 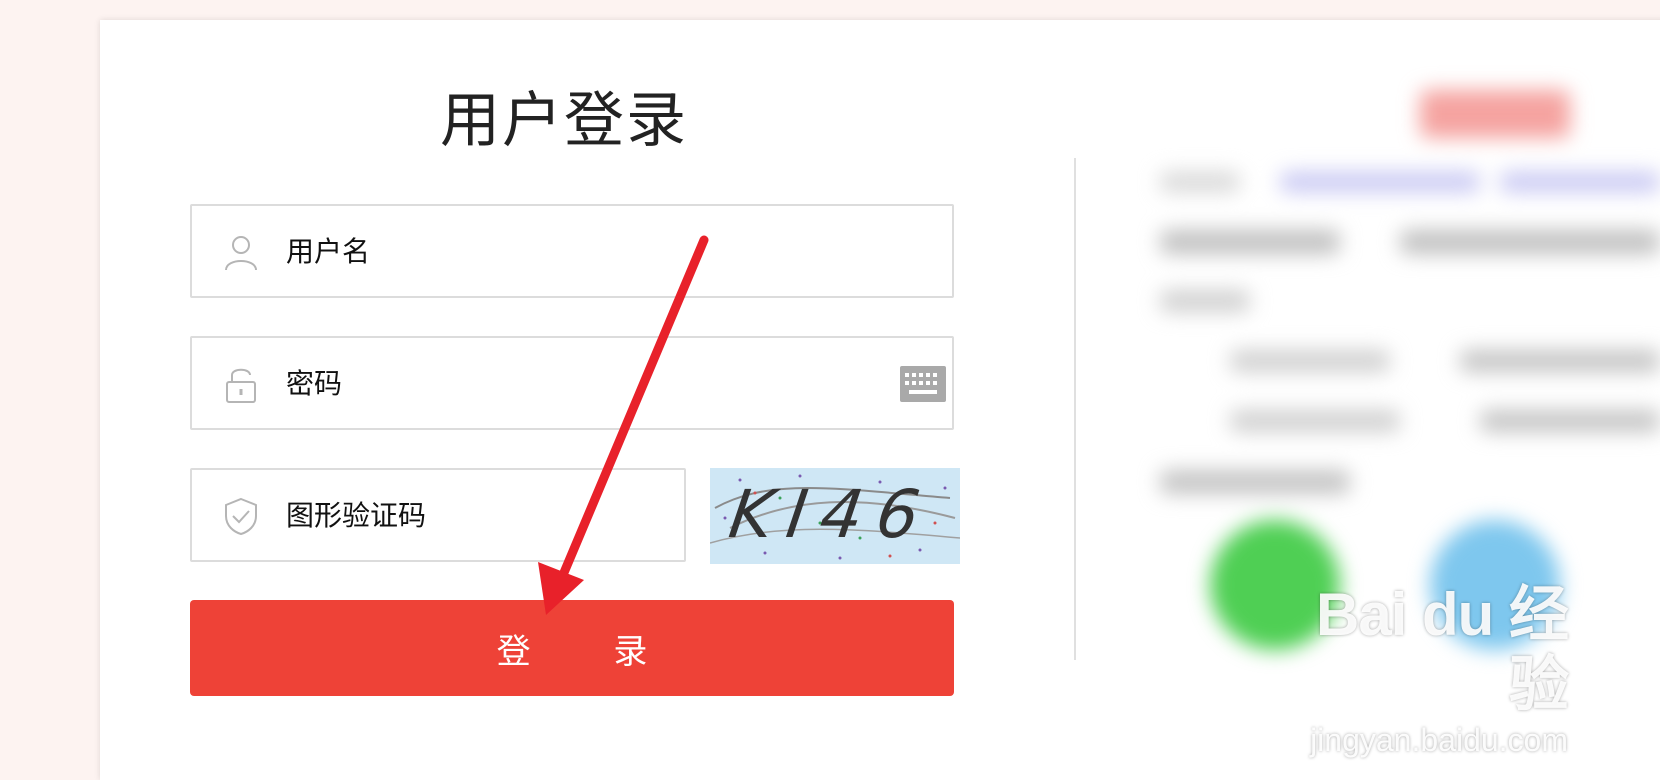 What do you see at coordinates (831, 514) in the screenshot?
I see `captcha-text: KI46` at bounding box center [831, 514].